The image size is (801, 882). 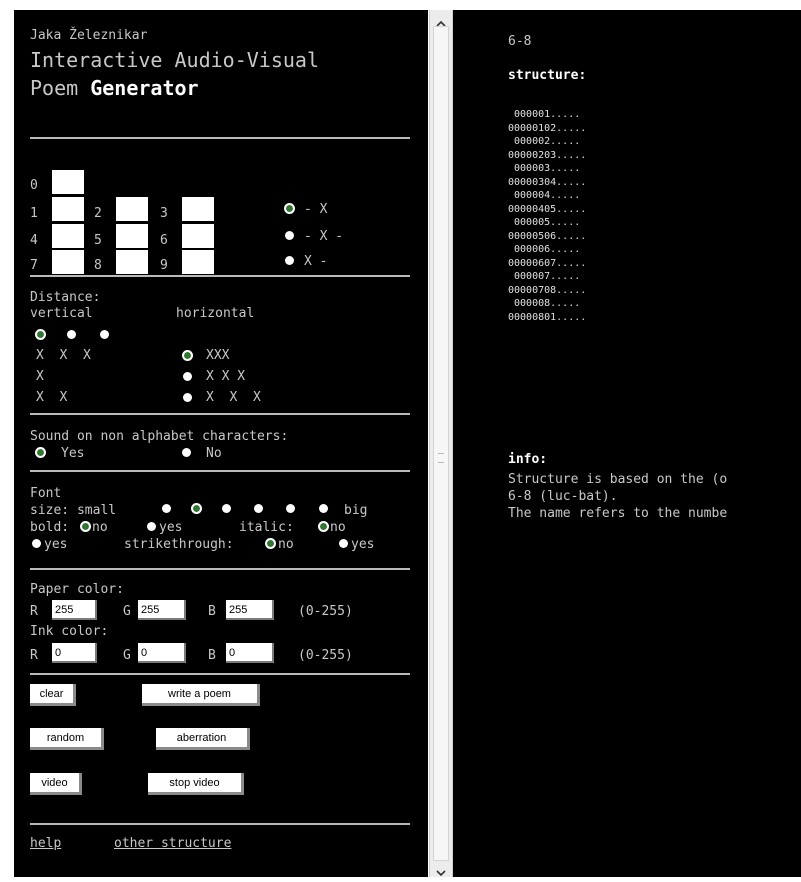 What do you see at coordinates (226, 376) in the screenshot?
I see `horizontal-label-2: X X X` at bounding box center [226, 376].